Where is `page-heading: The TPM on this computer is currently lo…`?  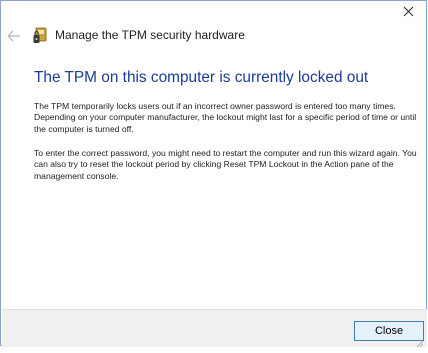 page-heading: The TPM on this computer is currently lo… is located at coordinates (201, 77).